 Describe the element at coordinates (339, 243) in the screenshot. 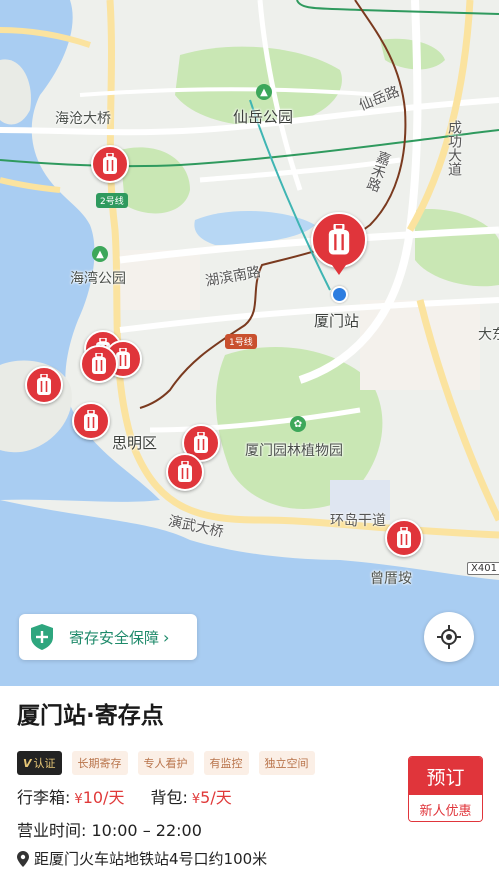

I see `storage-pin-selected` at that location.